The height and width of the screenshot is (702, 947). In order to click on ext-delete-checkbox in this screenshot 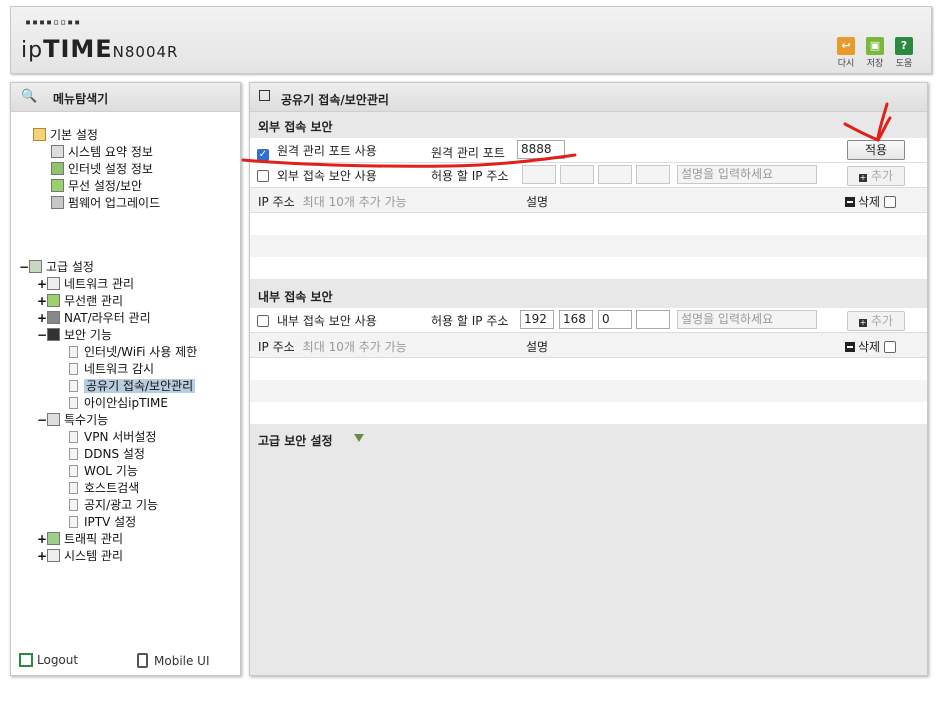, I will do `click(889, 202)`.